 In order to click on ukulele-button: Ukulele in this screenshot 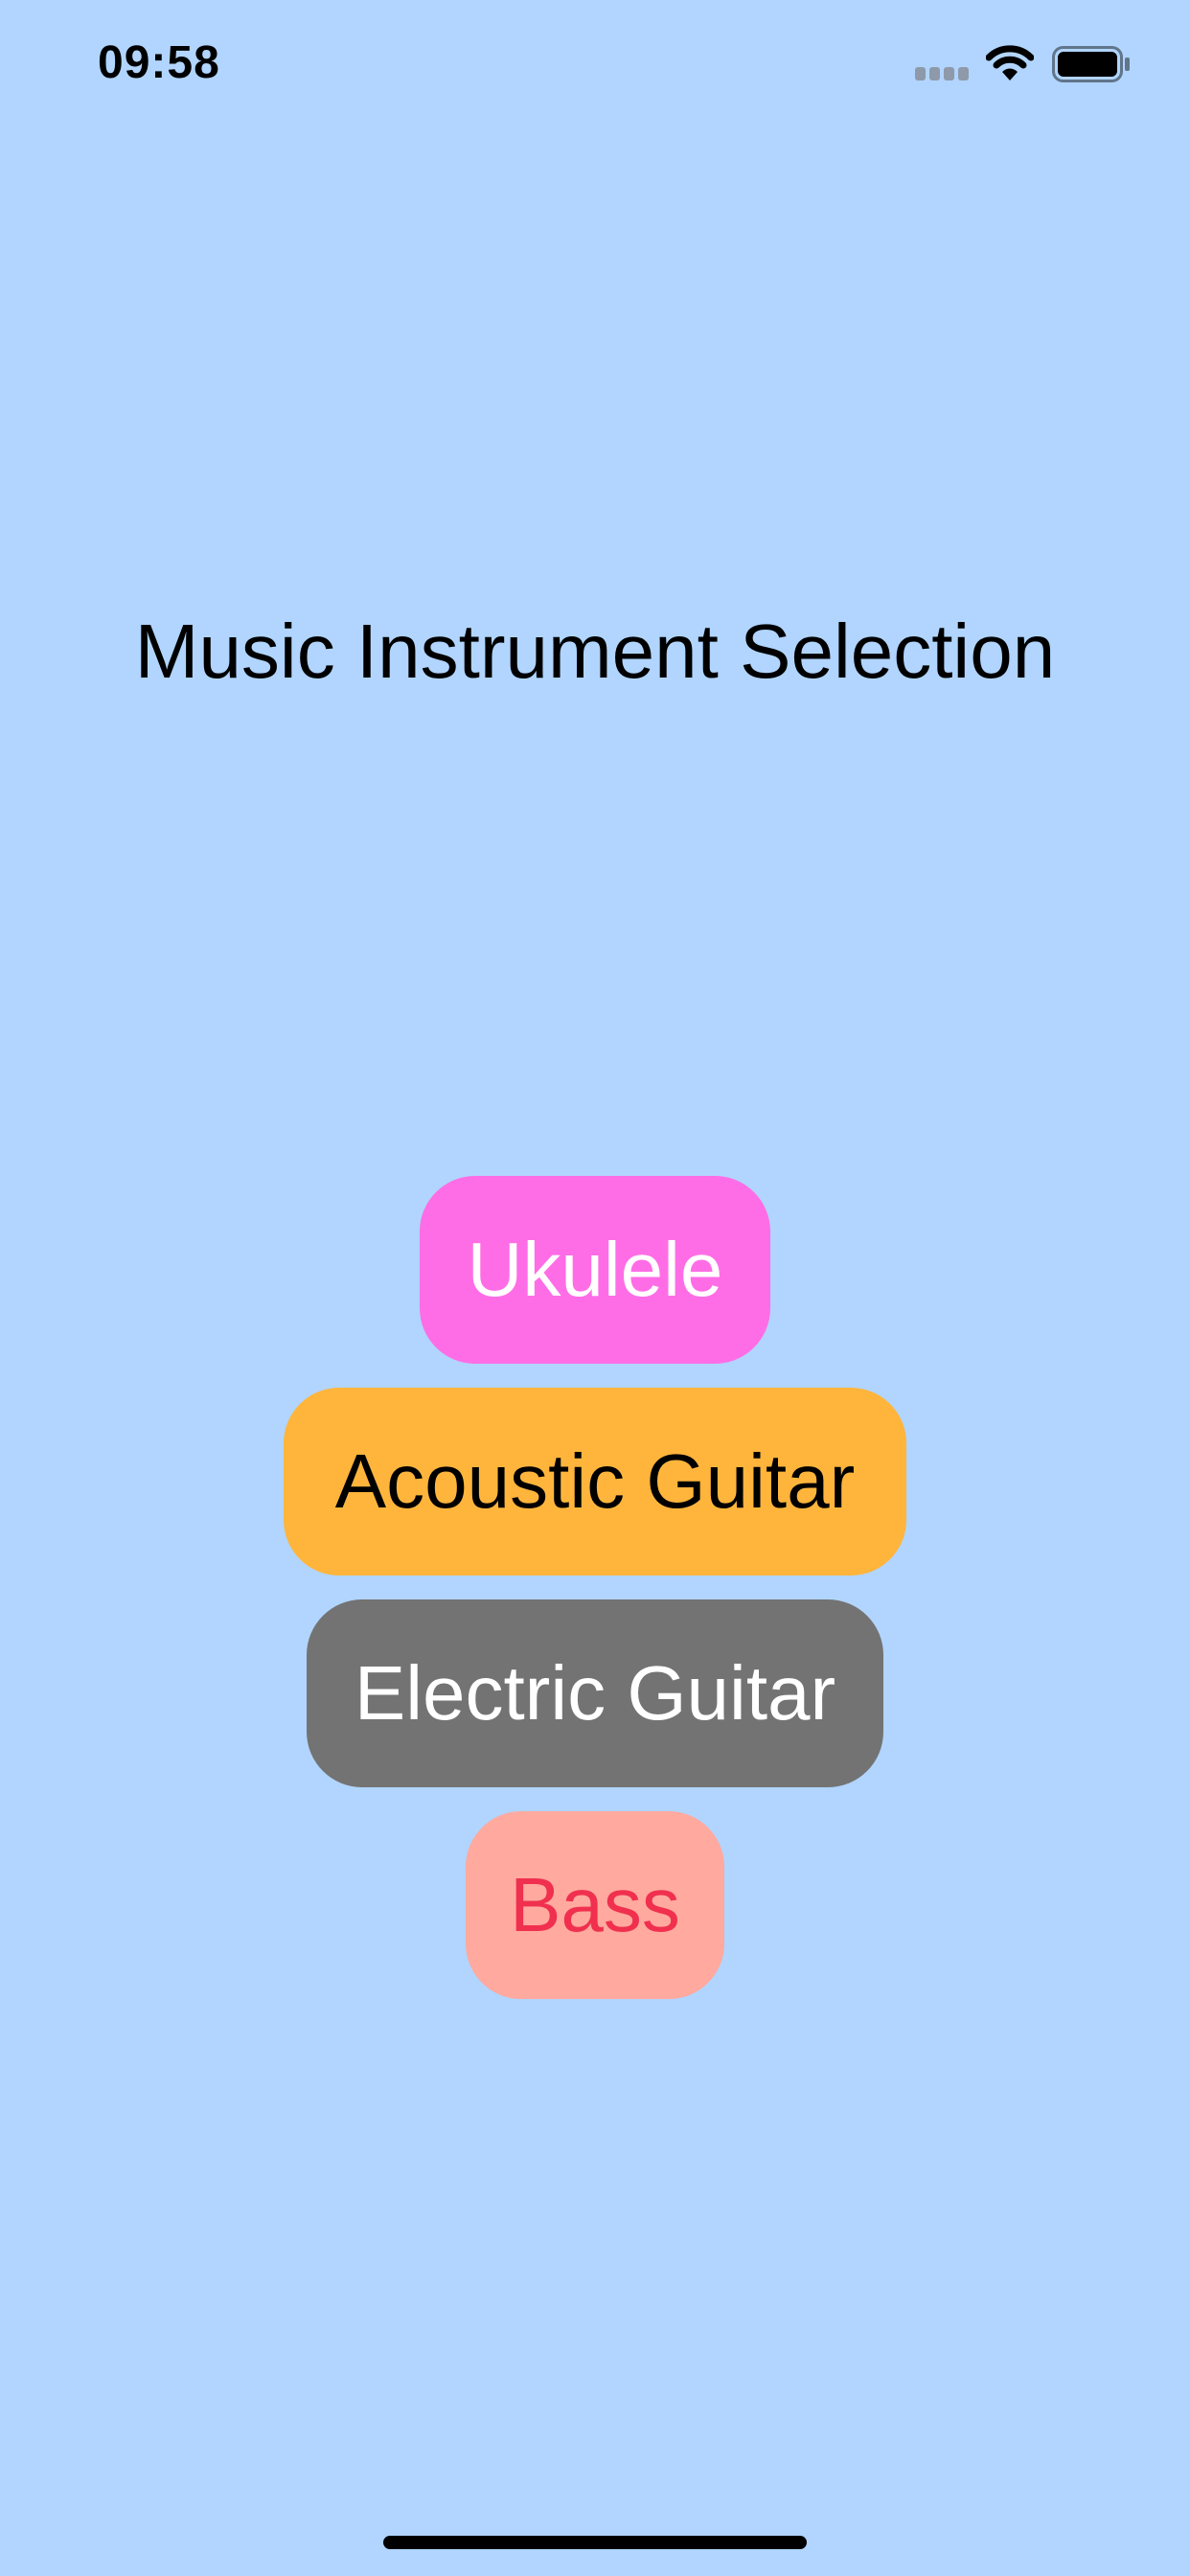, I will do `click(595, 1270)`.